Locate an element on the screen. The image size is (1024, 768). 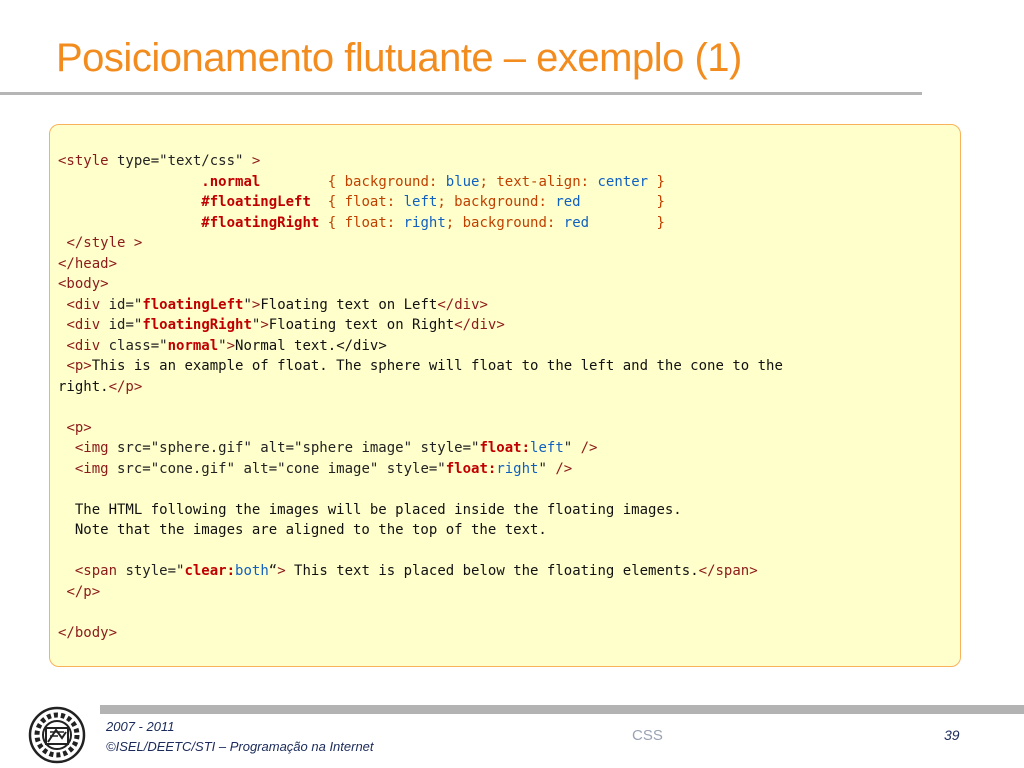
code-line: </head> is located at coordinates (87, 264).